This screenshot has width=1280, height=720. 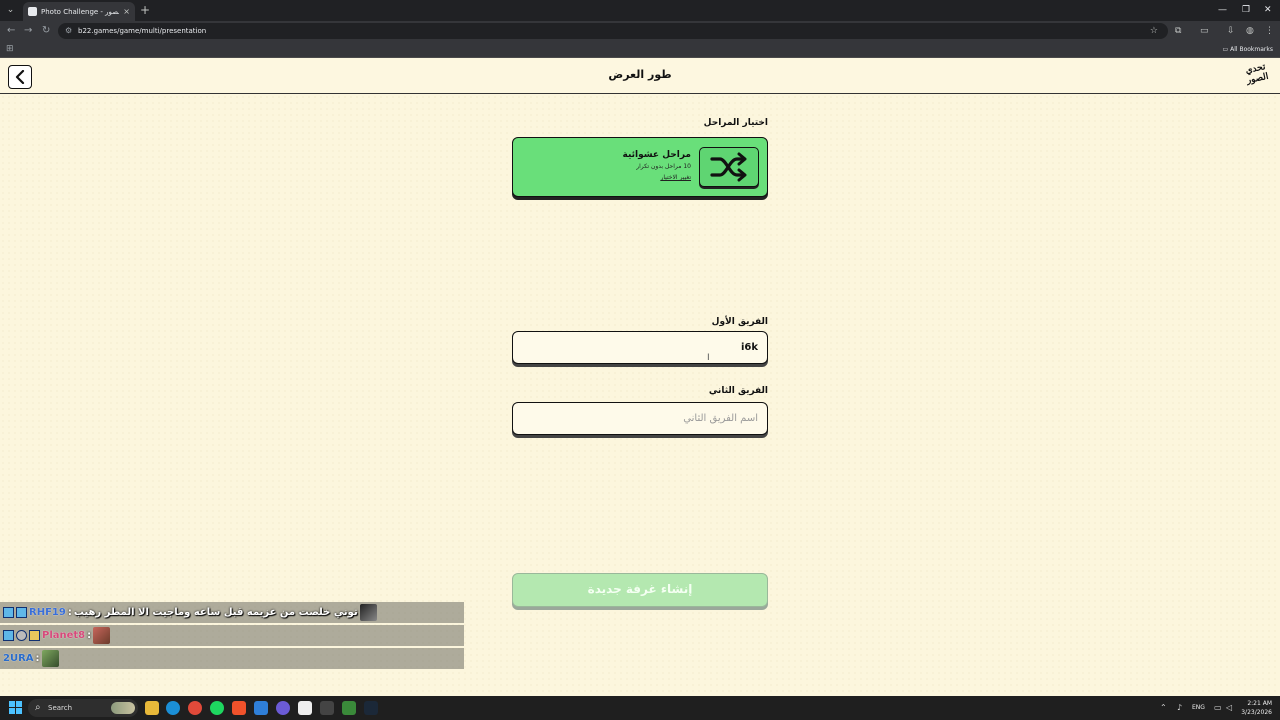 I want to click on levels-card-subtitle: 10 مراحل بدون تكرار, so click(x=663, y=166).